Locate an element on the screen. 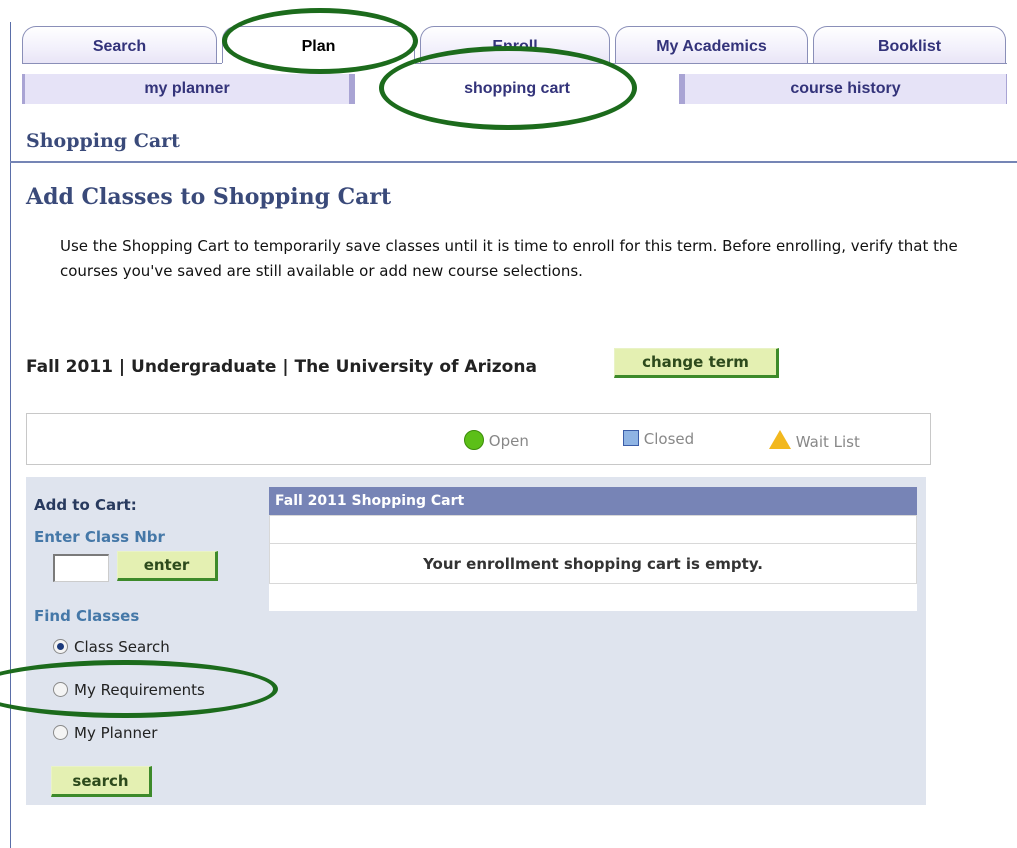 This screenshot has height=848, width=1017. open-status-icon is located at coordinates (474, 440).